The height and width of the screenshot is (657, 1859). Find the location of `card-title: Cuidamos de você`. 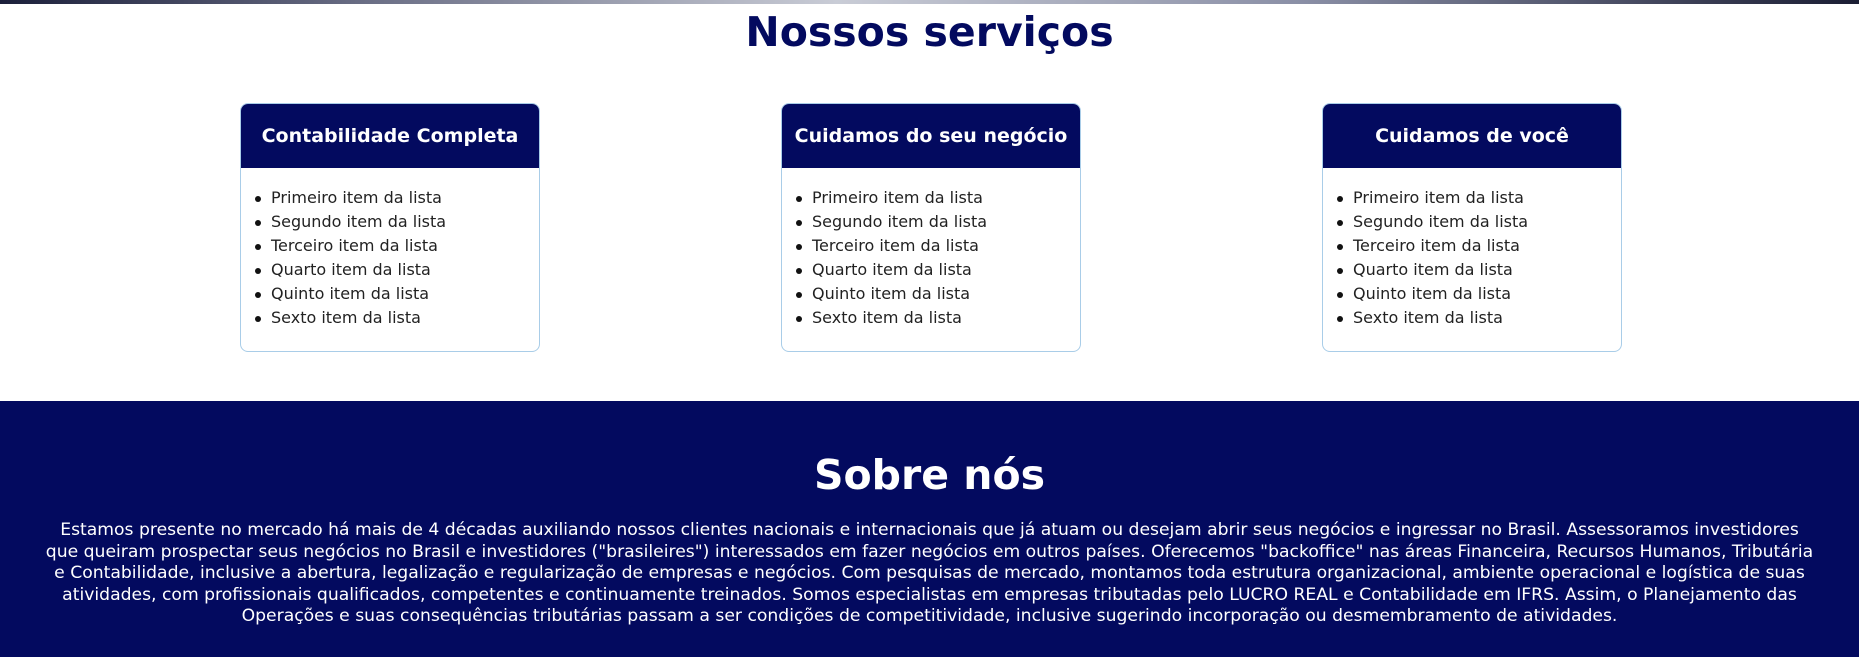

card-title: Cuidamos de você is located at coordinates (1472, 136).